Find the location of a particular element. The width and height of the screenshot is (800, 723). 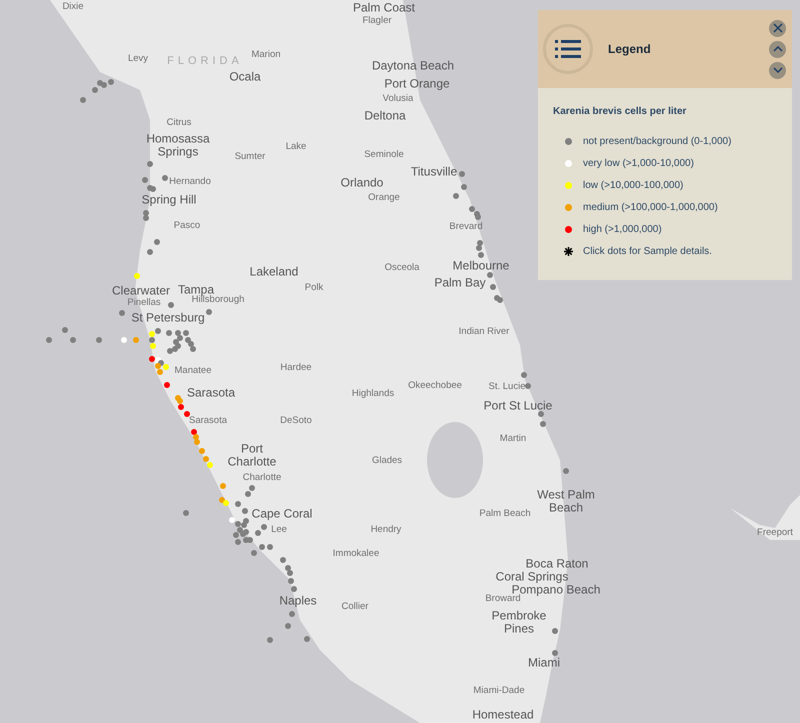

city-label: Deltona is located at coordinates (385, 116).